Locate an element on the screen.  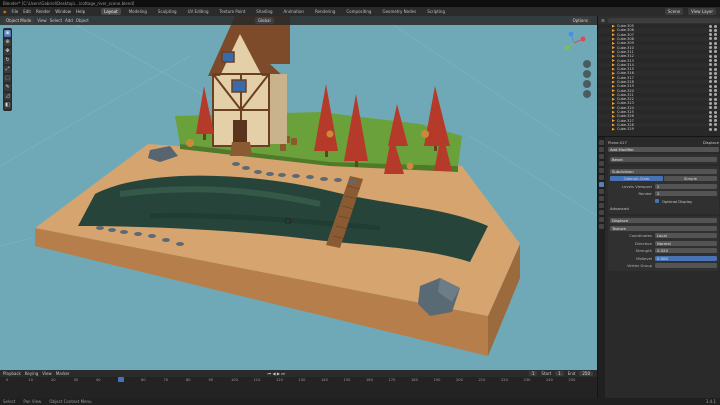
workspace-tab-uv-editing: UV Editing is located at coordinates (198, 11).